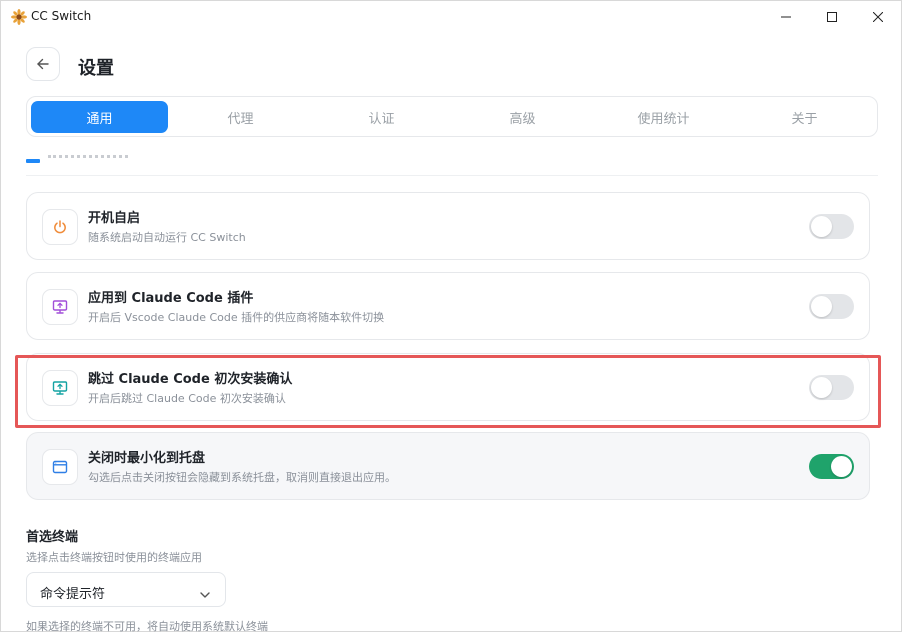 The image size is (902, 632). What do you see at coordinates (452, 164) in the screenshot?
I see `section-header-clipped` at bounding box center [452, 164].